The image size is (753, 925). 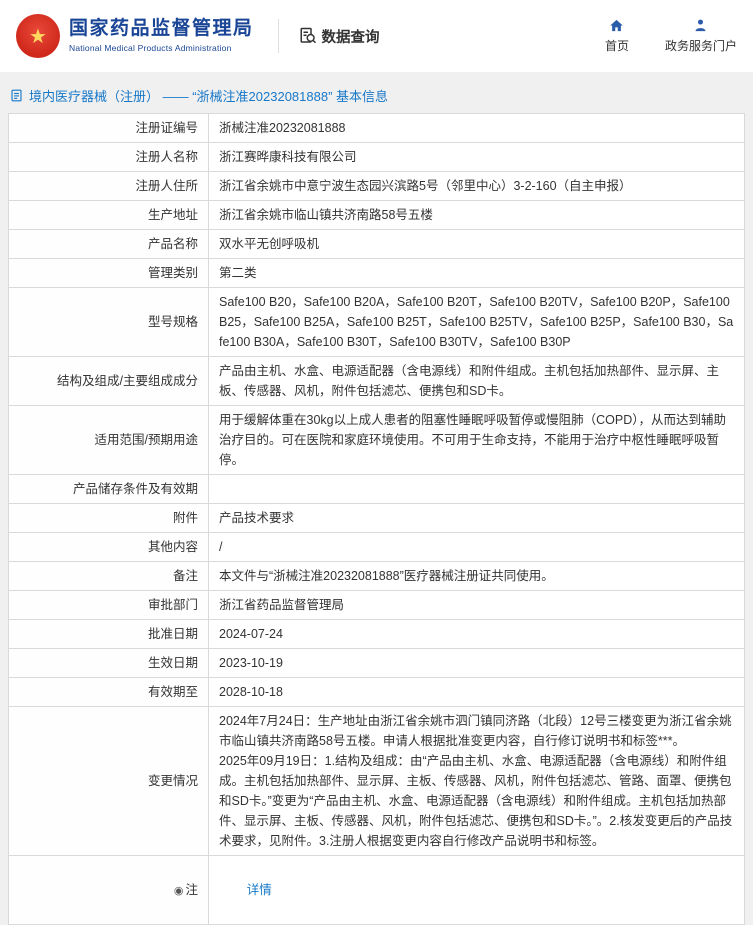 I want to click on table-row: 批准日期 2024-07-24, so click(x=376, y=634).